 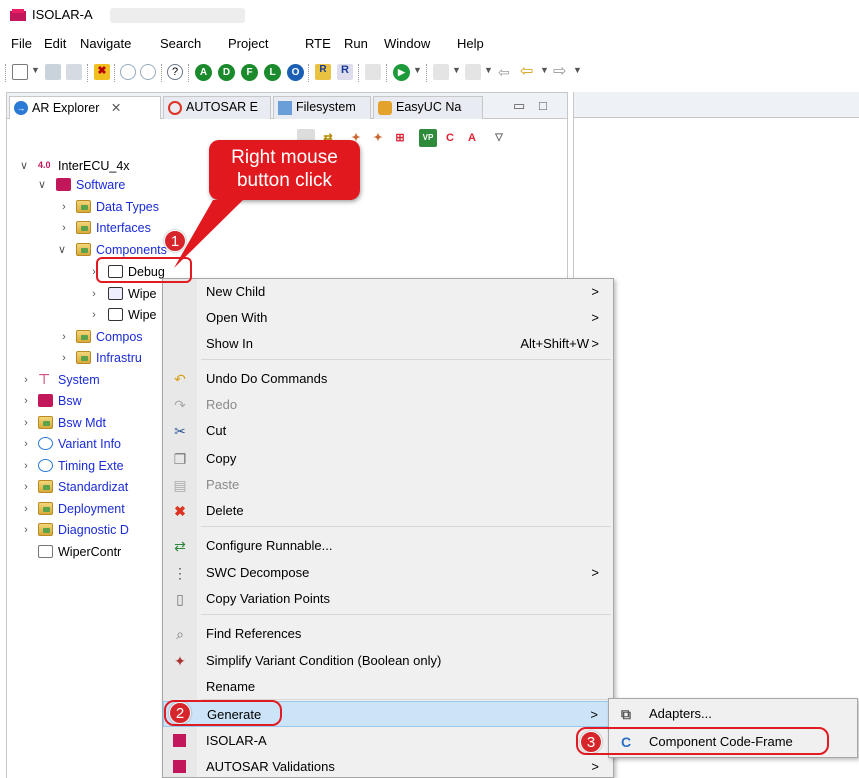 What do you see at coordinates (88, 423) in the screenshot?
I see `tree-item-bsw-mdt: › Bsw Mdt` at bounding box center [88, 423].